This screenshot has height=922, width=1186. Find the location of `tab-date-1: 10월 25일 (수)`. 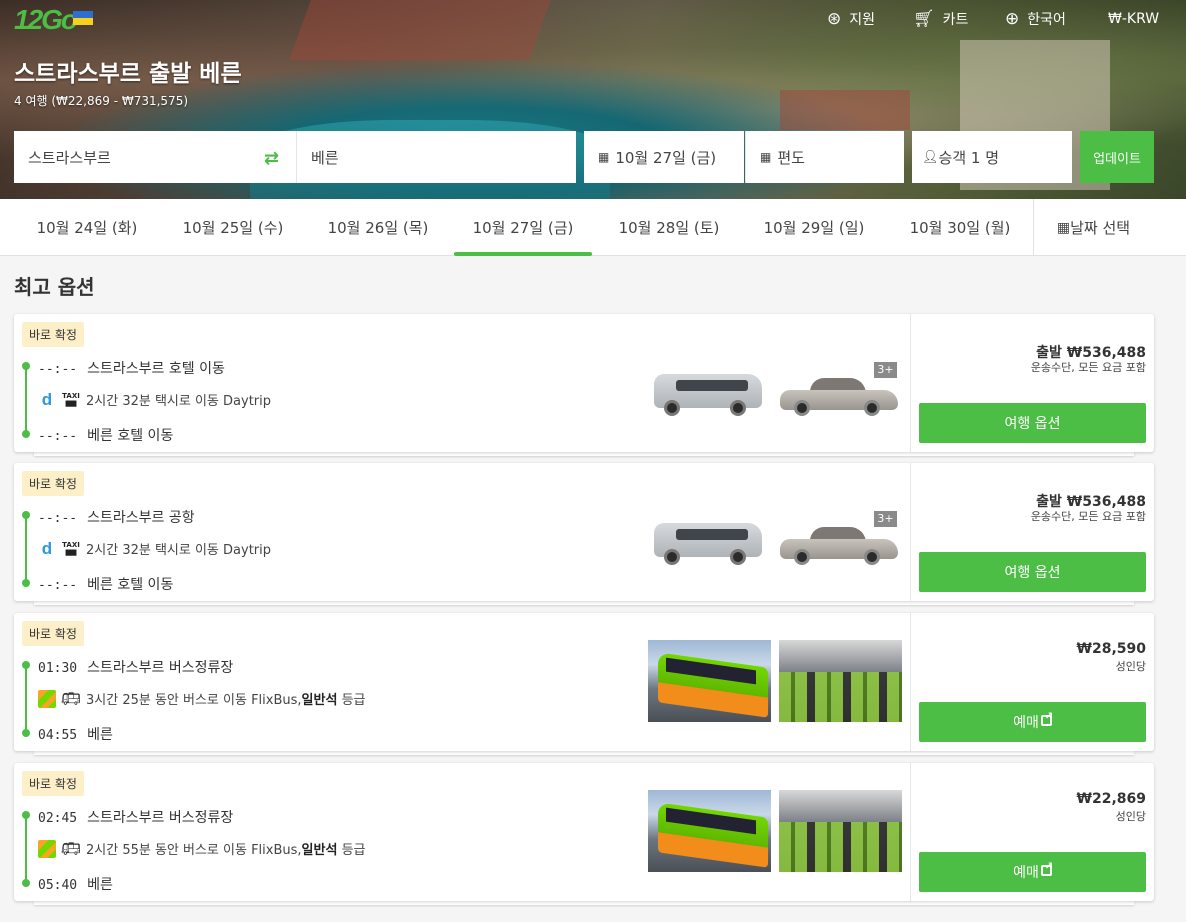

tab-date-1: 10월 25일 (수) is located at coordinates (233, 227).